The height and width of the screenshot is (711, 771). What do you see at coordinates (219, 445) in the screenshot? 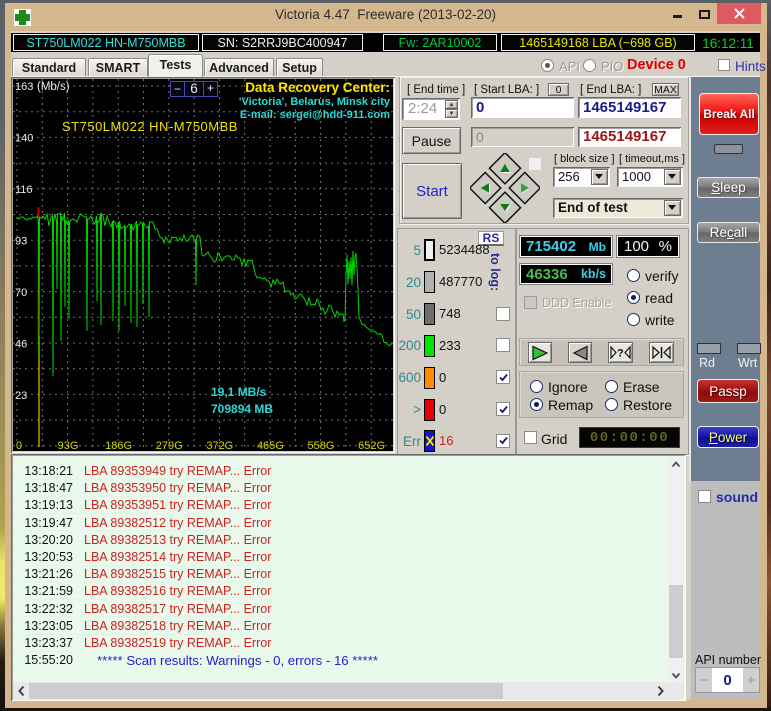
I see `svg-text: 372G` at bounding box center [219, 445].